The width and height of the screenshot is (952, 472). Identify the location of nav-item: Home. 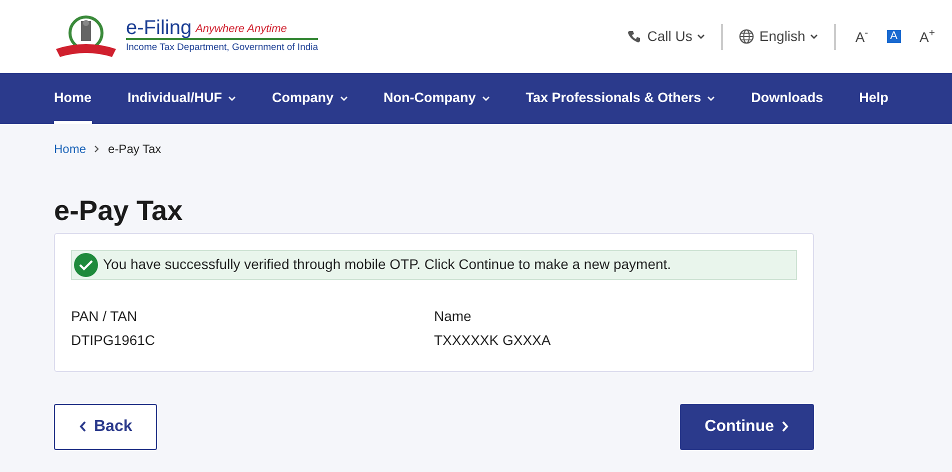
(73, 98).